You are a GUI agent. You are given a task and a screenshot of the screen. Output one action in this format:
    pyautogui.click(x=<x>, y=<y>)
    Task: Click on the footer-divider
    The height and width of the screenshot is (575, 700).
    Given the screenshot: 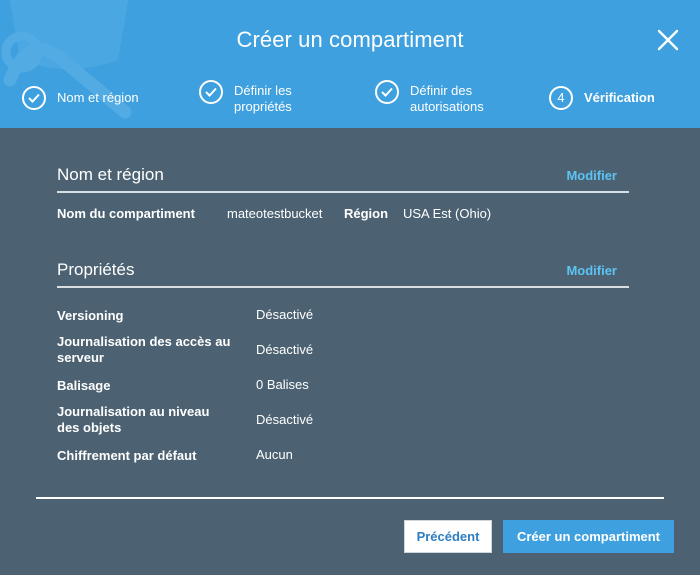 What is the action you would take?
    pyautogui.click(x=350, y=498)
    